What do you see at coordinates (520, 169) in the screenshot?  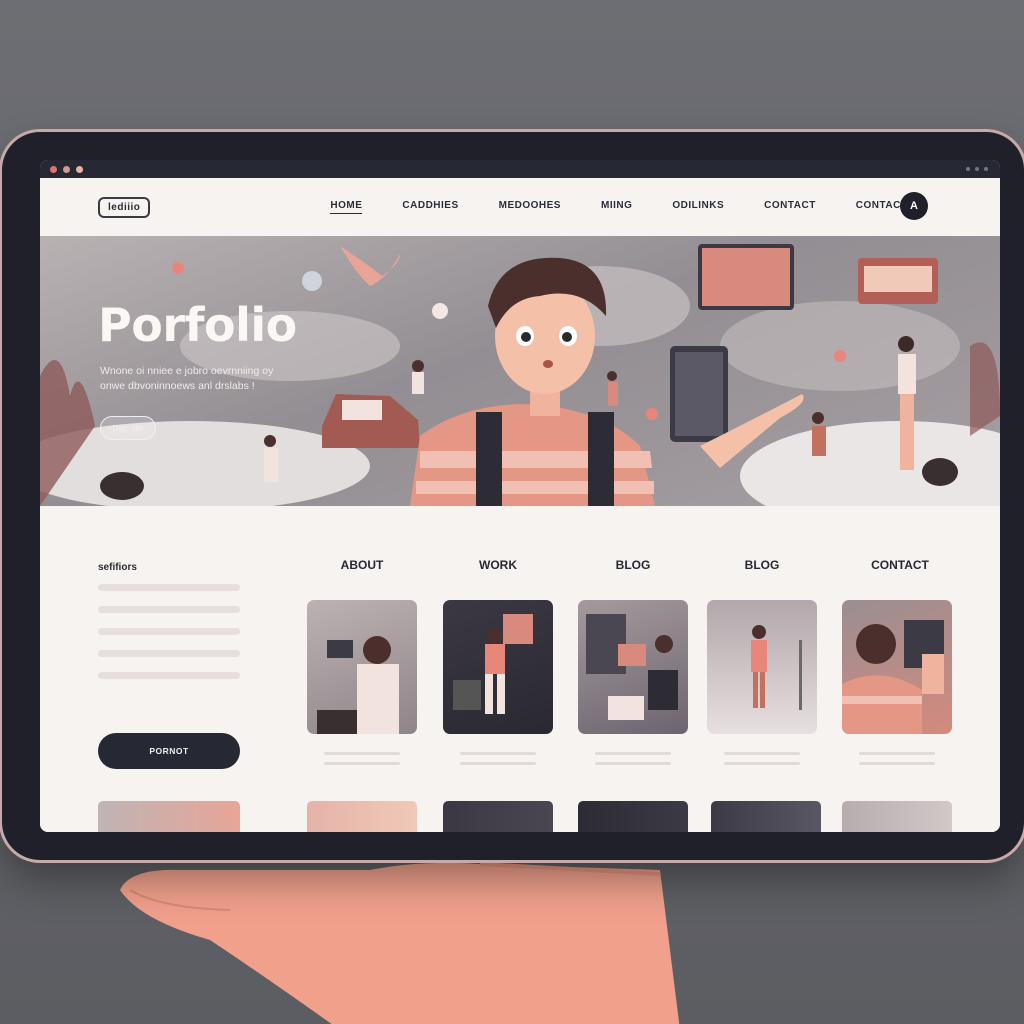 I see `browser-chrome` at bounding box center [520, 169].